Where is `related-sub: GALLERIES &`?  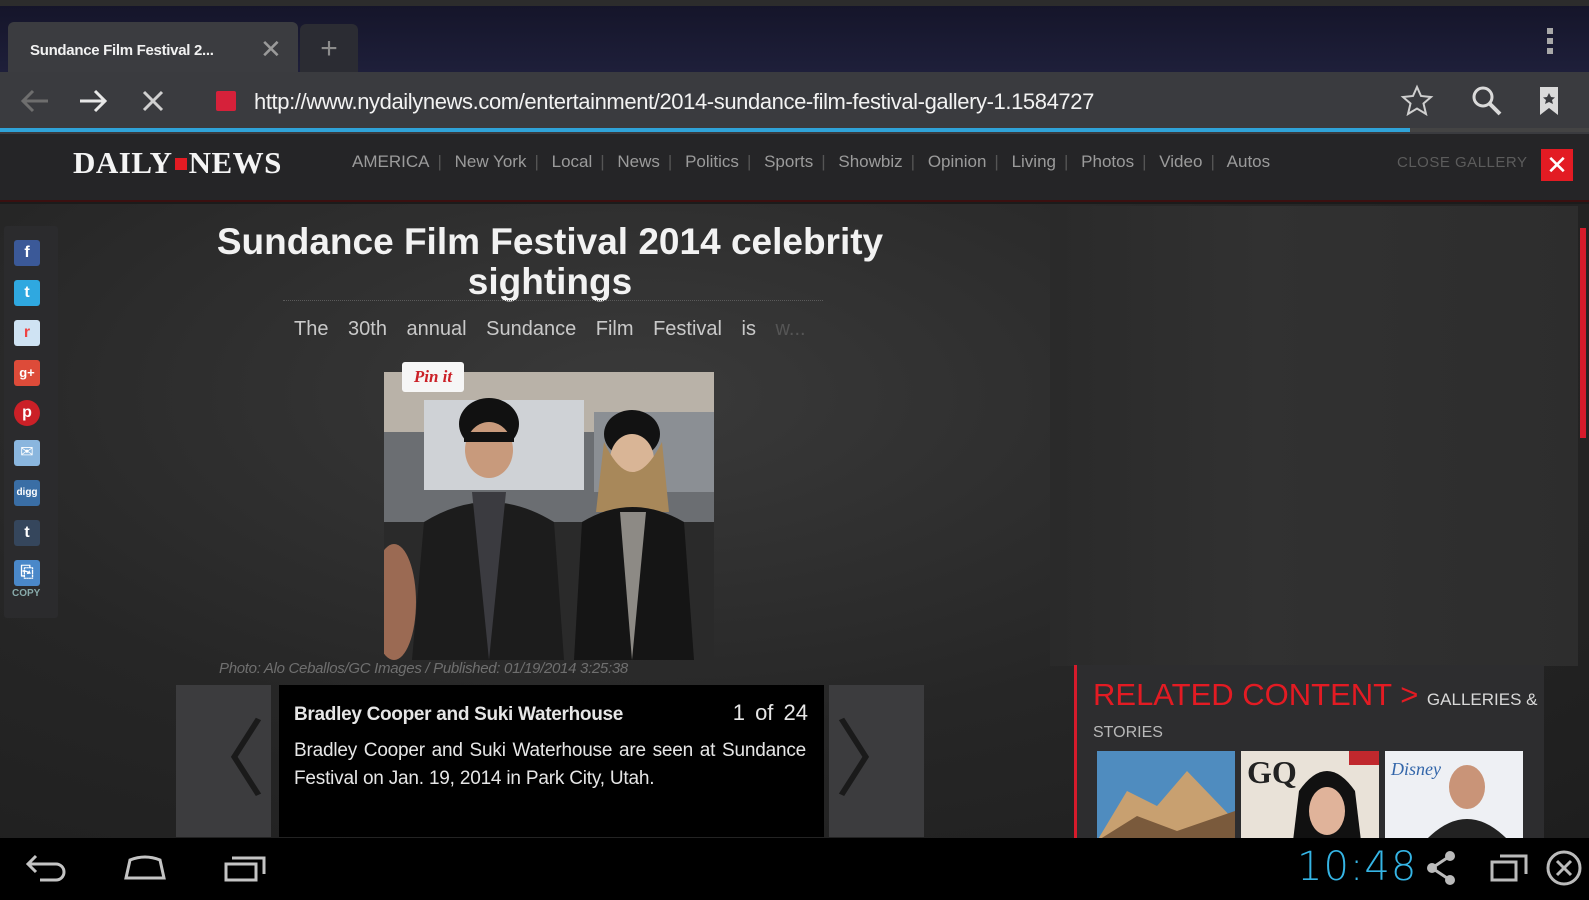 related-sub: GALLERIES & is located at coordinates (1482, 699).